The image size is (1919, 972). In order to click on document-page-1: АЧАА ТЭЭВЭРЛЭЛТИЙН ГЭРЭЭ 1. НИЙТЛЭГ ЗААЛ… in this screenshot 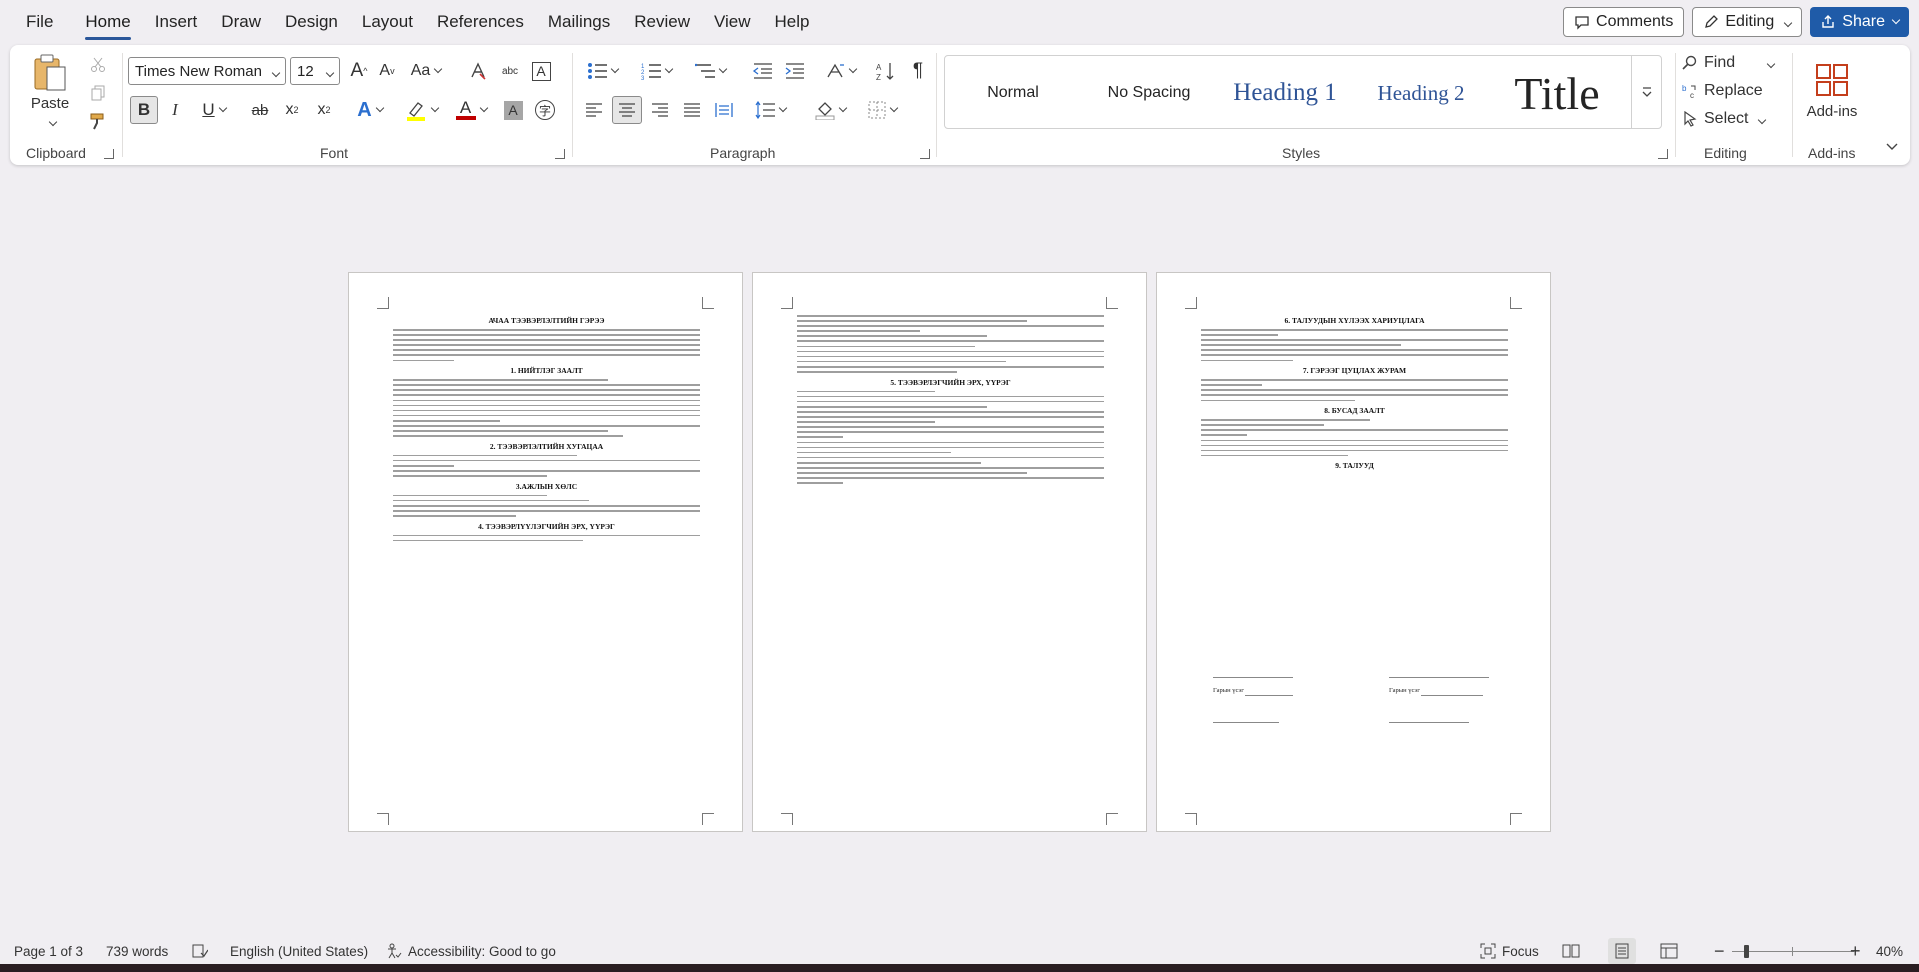, I will do `click(545, 552)`.